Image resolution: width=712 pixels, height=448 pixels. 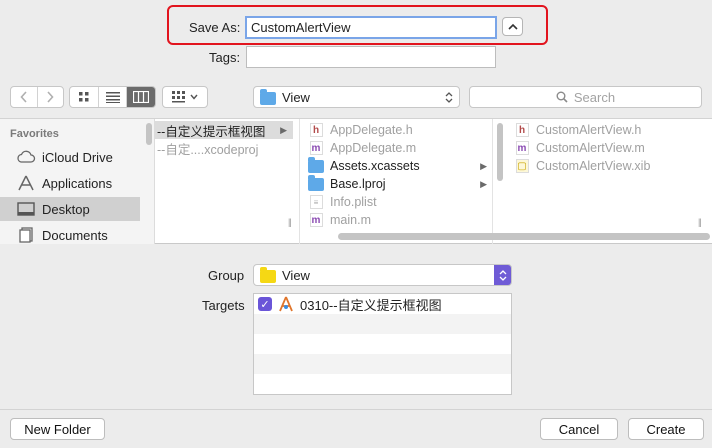 What do you see at coordinates (371, 57) in the screenshot?
I see `tags-field` at bounding box center [371, 57].